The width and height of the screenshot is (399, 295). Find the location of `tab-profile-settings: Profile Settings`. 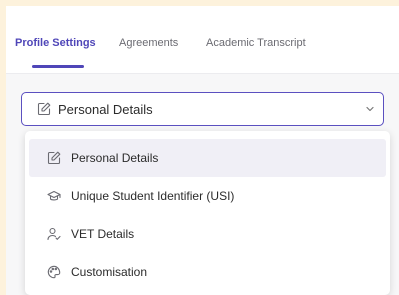

tab-profile-settings: Profile Settings is located at coordinates (55, 43).